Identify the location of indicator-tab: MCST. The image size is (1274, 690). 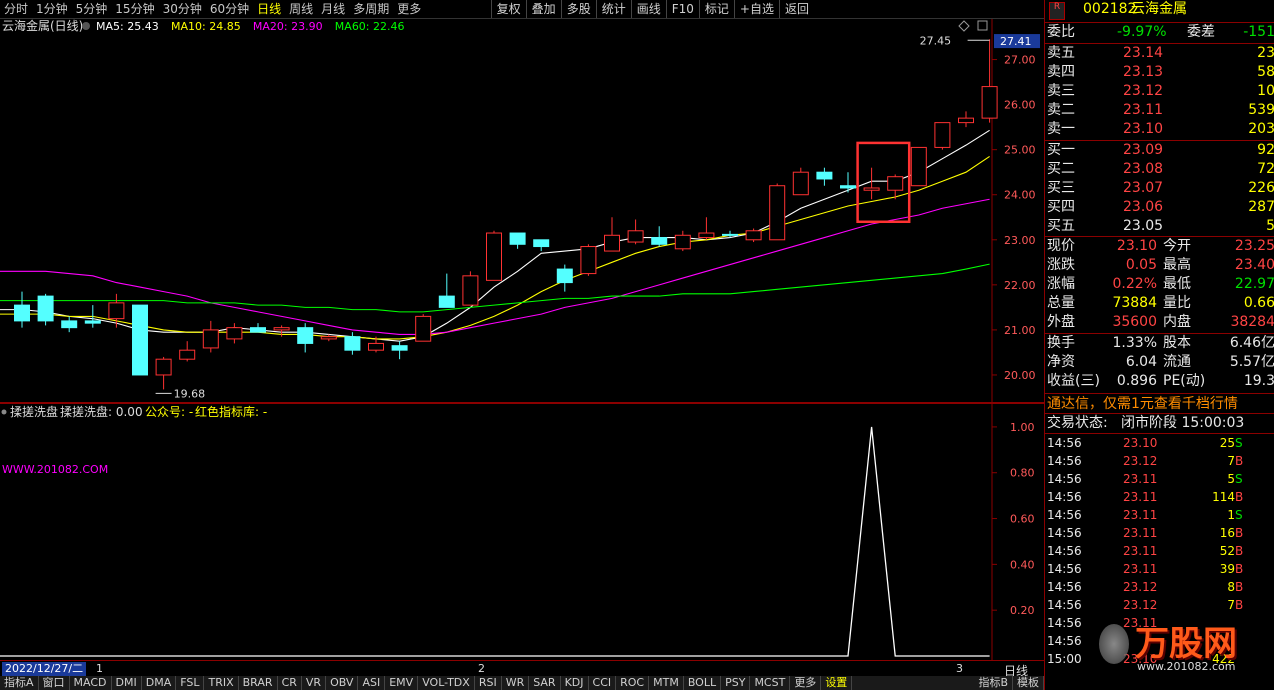
(770, 683).